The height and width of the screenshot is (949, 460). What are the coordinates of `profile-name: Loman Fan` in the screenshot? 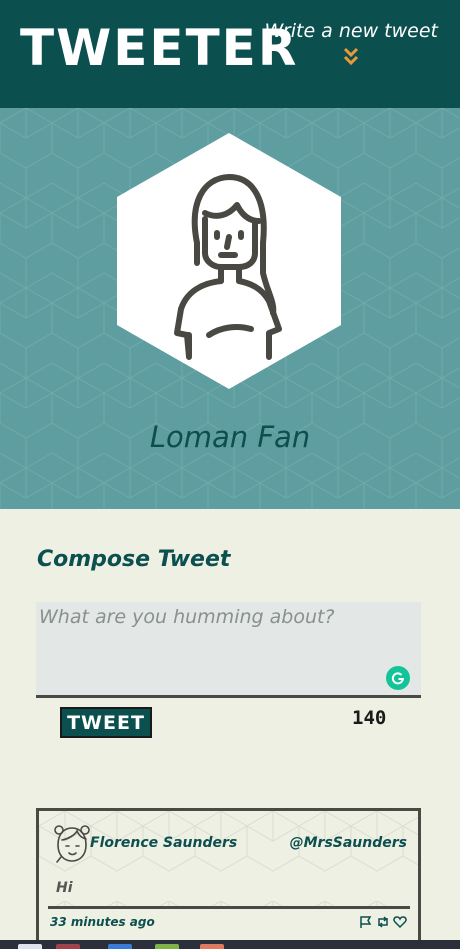 It's located at (230, 437).